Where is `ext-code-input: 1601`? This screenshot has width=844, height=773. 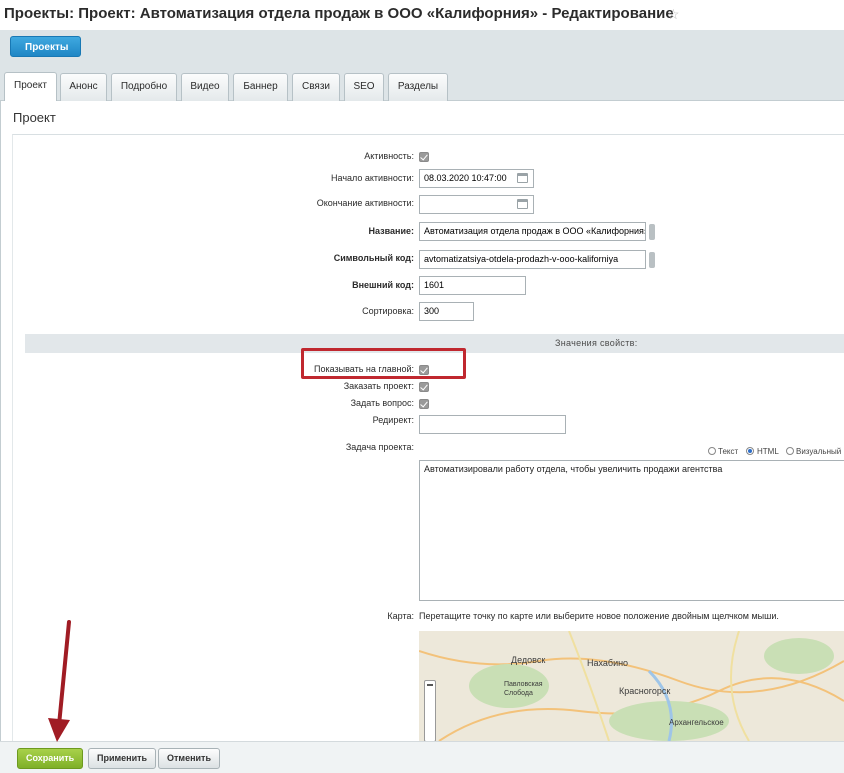
ext-code-input: 1601 is located at coordinates (472, 285).